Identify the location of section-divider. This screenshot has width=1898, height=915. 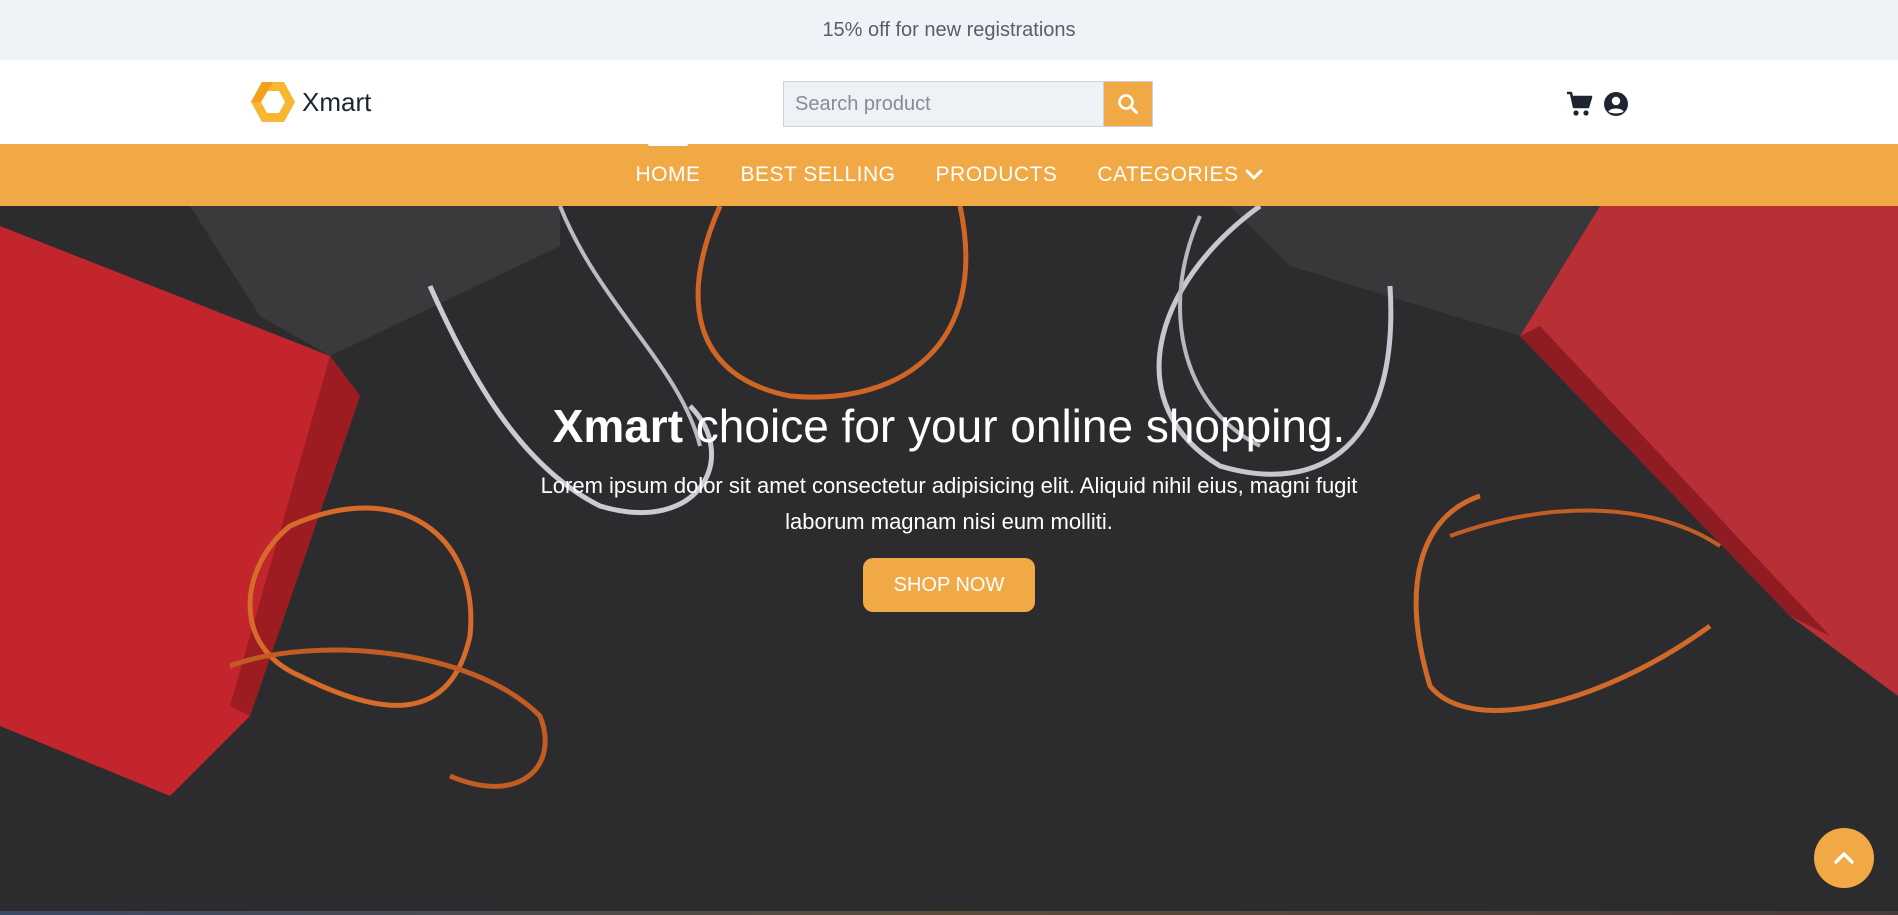
(949, 913).